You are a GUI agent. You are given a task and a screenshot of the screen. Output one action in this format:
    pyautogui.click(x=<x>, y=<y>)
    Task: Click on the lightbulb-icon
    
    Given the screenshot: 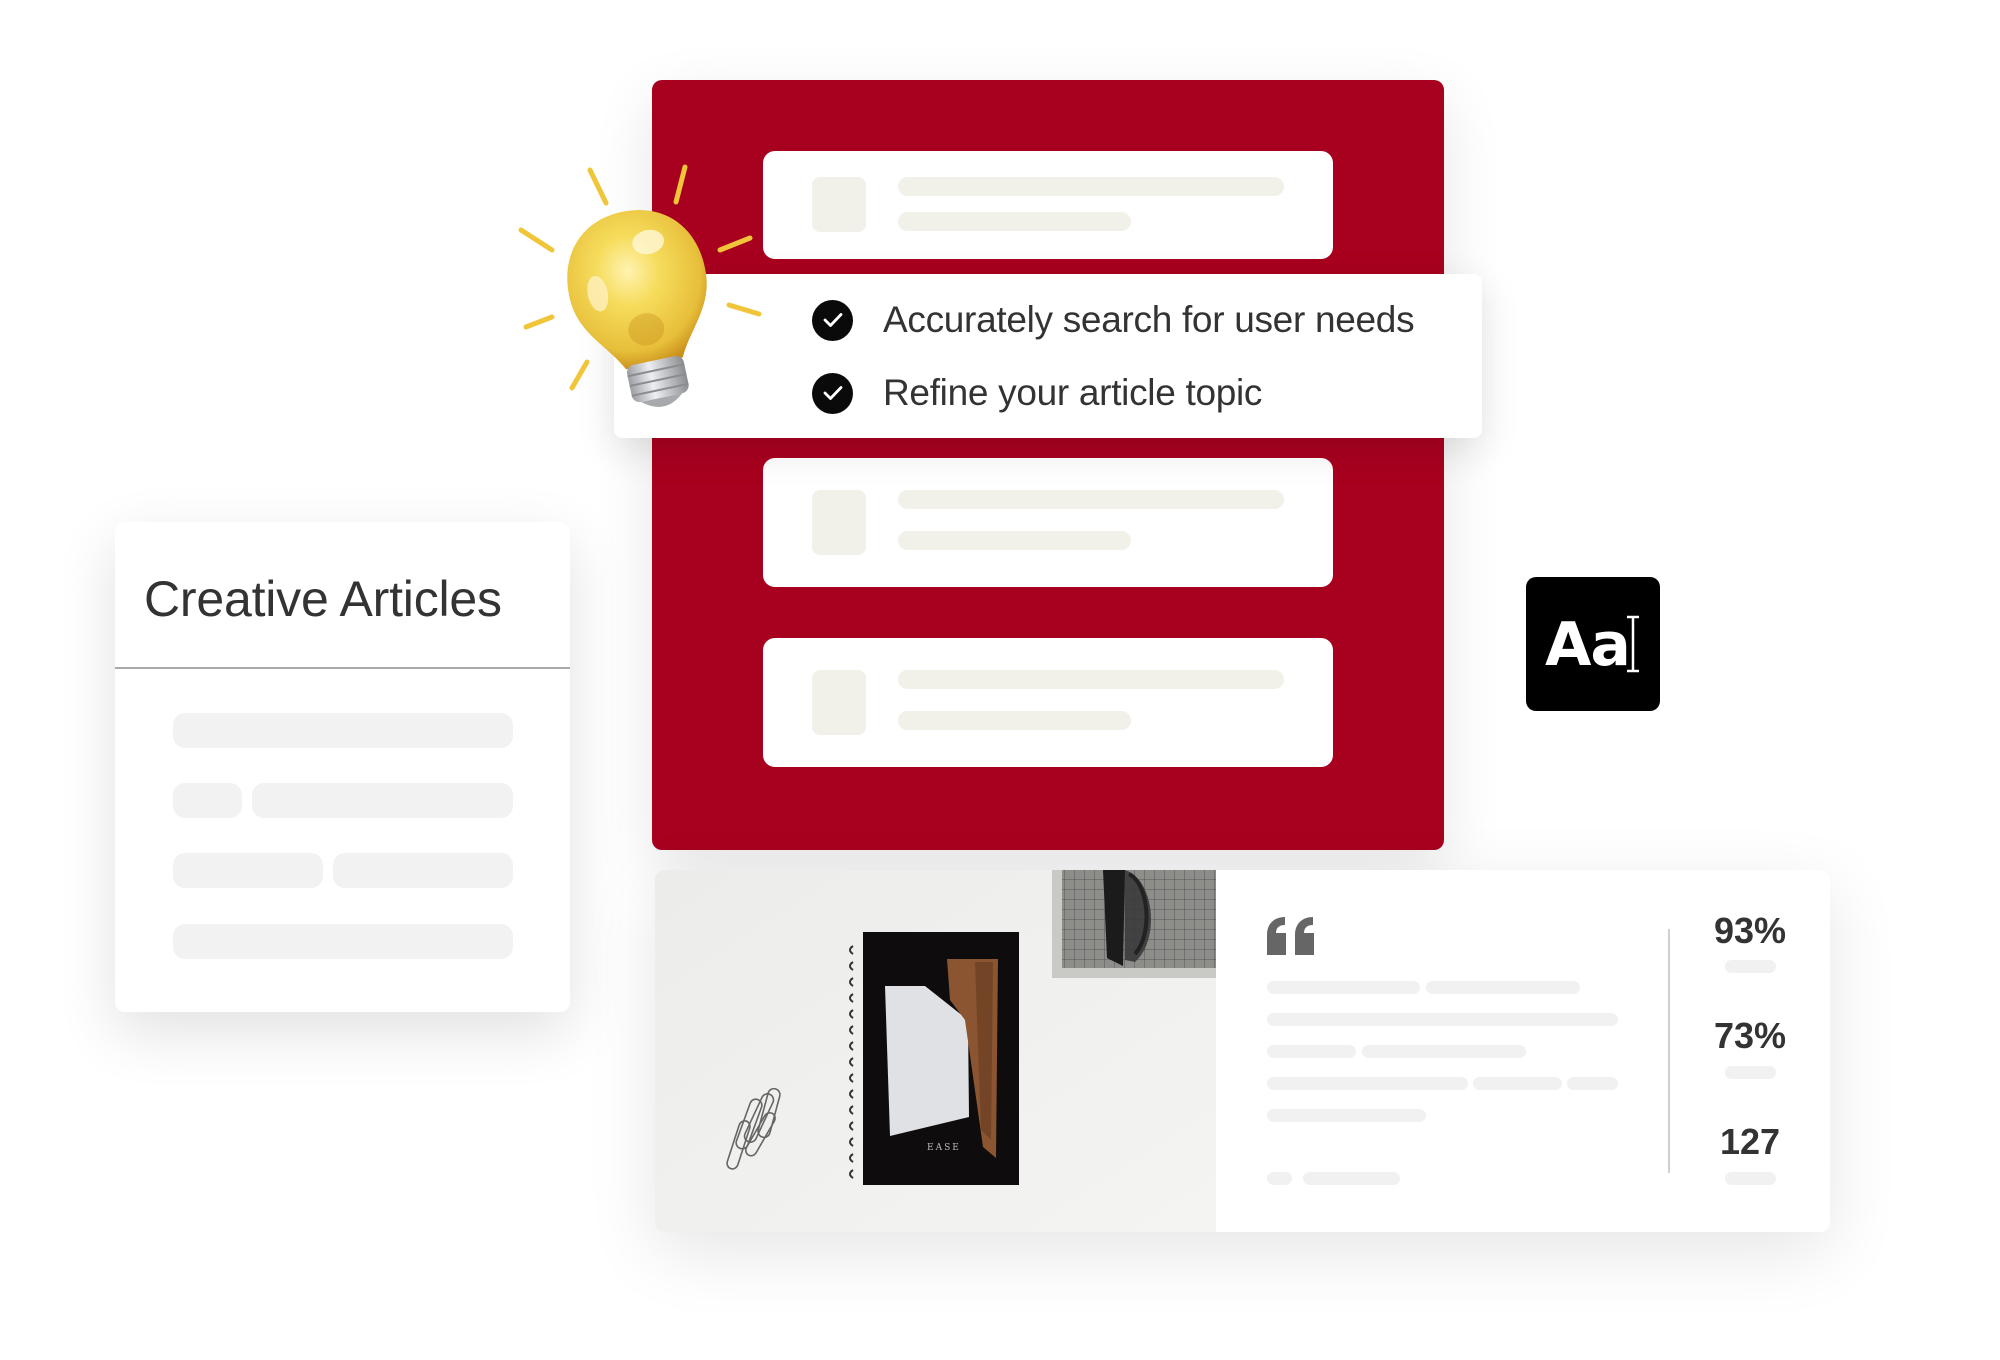 What is the action you would take?
    pyautogui.click(x=640, y=285)
    